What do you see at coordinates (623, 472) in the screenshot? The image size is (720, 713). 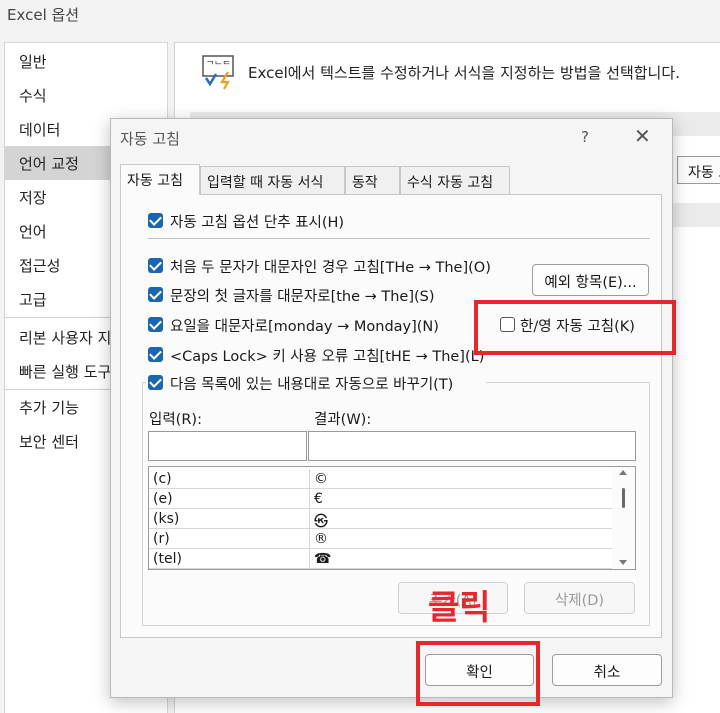 I see `scroll-up-icon` at bounding box center [623, 472].